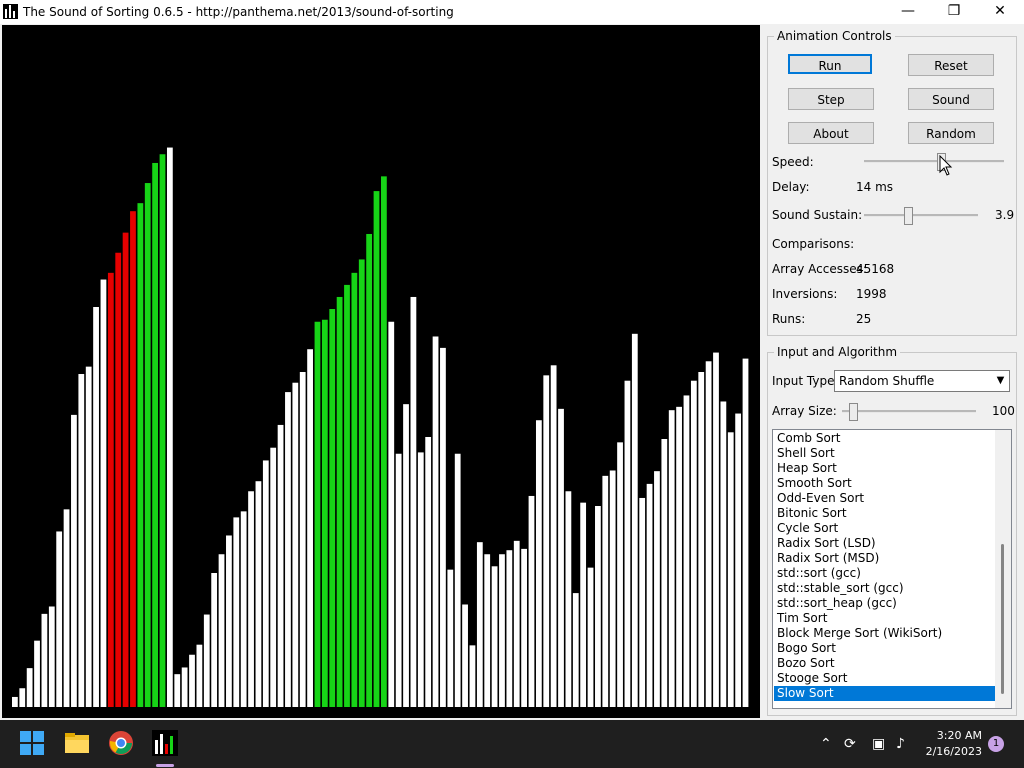 The height and width of the screenshot is (768, 1024). I want to click on list-scrollbar, so click(1003, 569).